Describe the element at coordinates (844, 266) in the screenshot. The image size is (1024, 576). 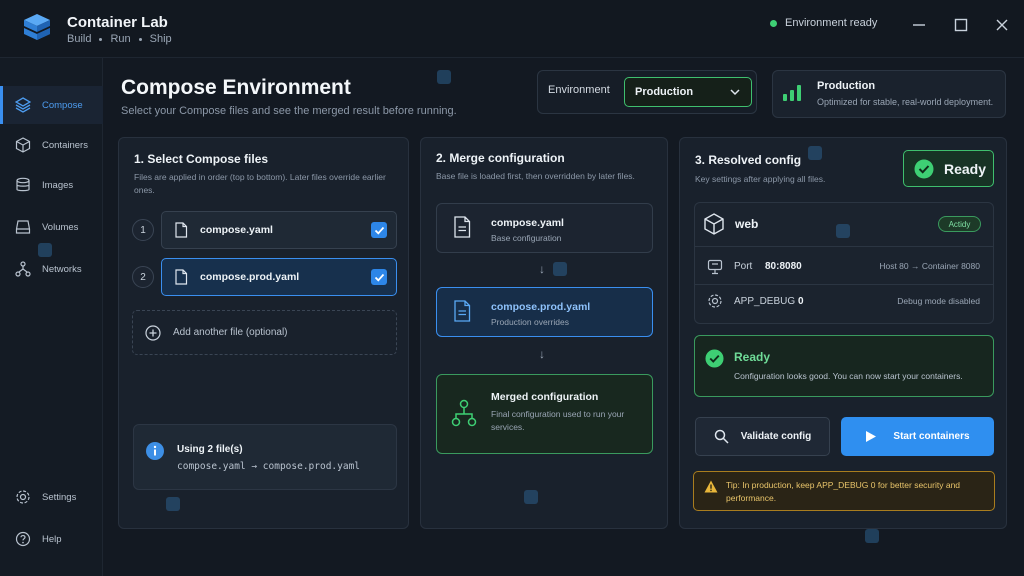
I see `config-row-port: Port 80:8080 Host 80 → Container 8080` at that location.